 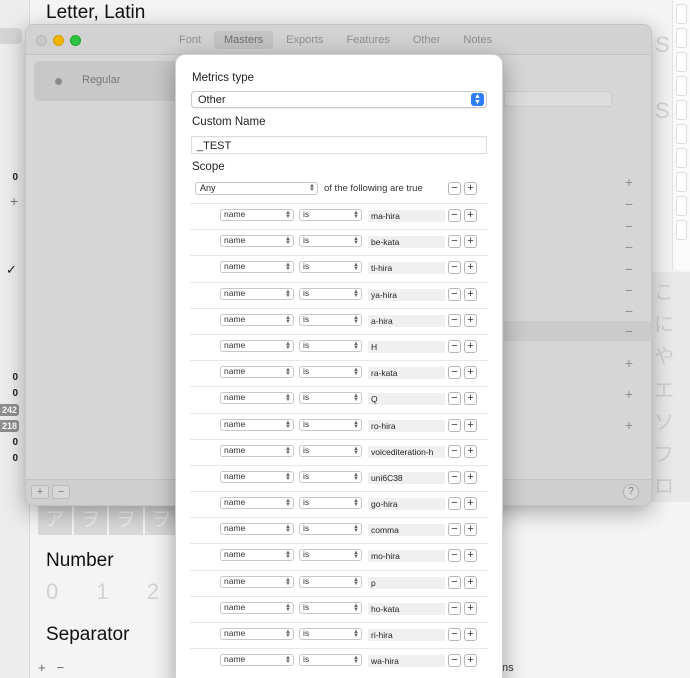 I want to click on glyph-cell: エ, so click(x=664, y=388).